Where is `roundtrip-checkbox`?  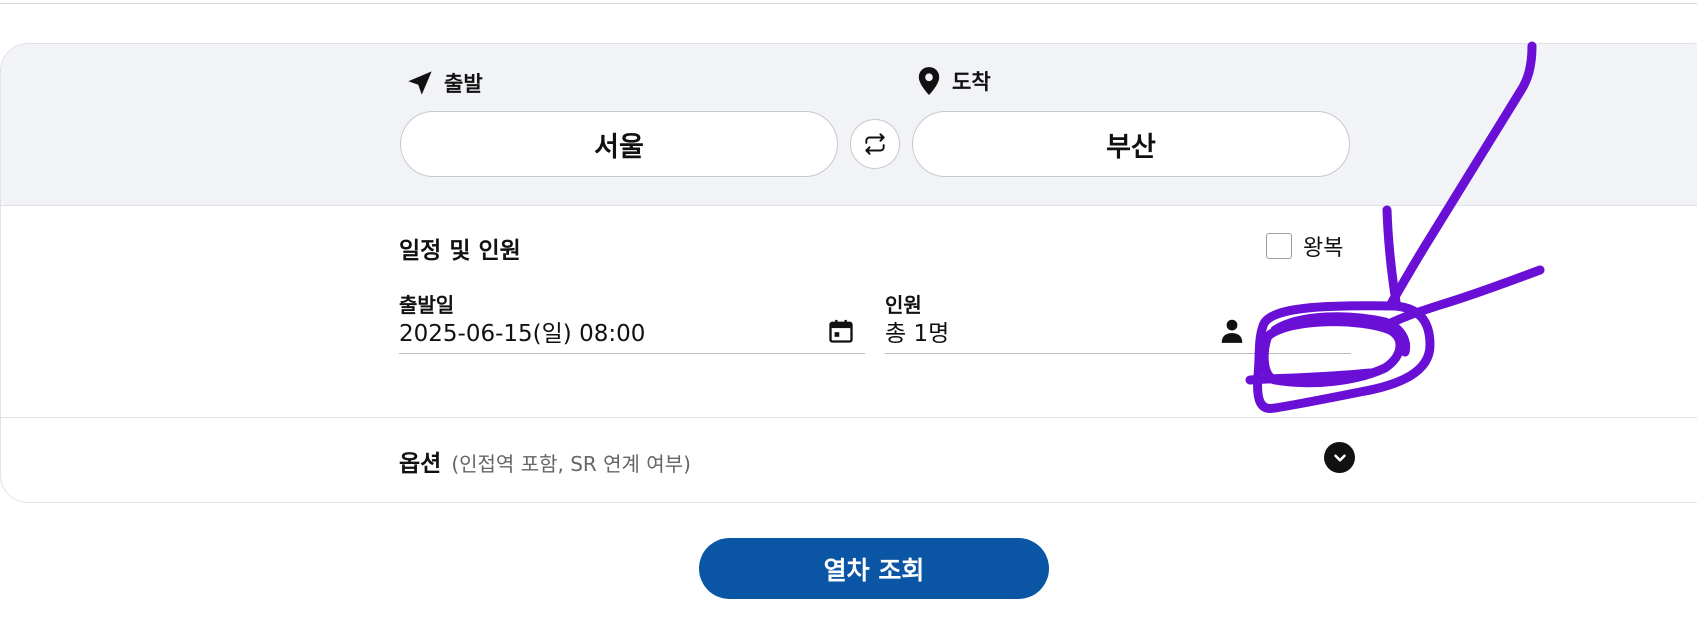
roundtrip-checkbox is located at coordinates (1279, 246).